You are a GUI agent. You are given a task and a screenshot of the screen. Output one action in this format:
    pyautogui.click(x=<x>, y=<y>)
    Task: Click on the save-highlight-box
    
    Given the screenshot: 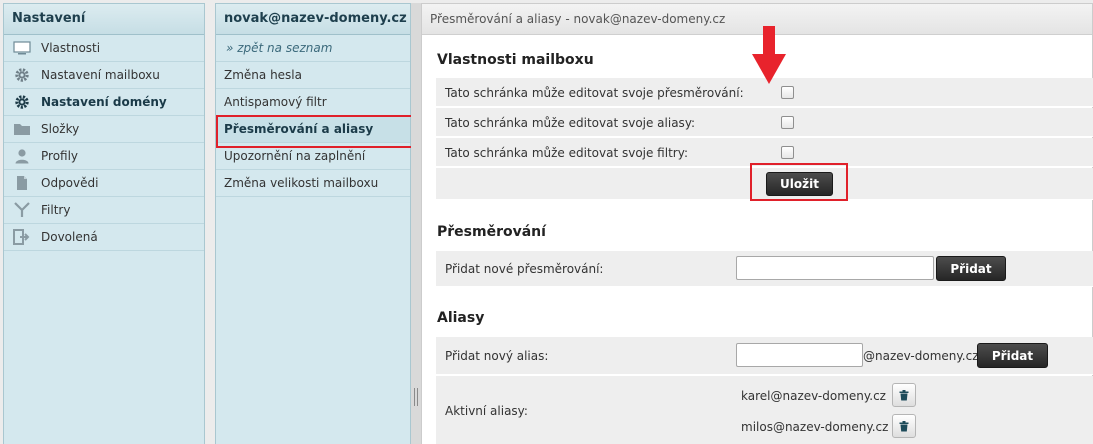 What is the action you would take?
    pyautogui.click(x=799, y=182)
    